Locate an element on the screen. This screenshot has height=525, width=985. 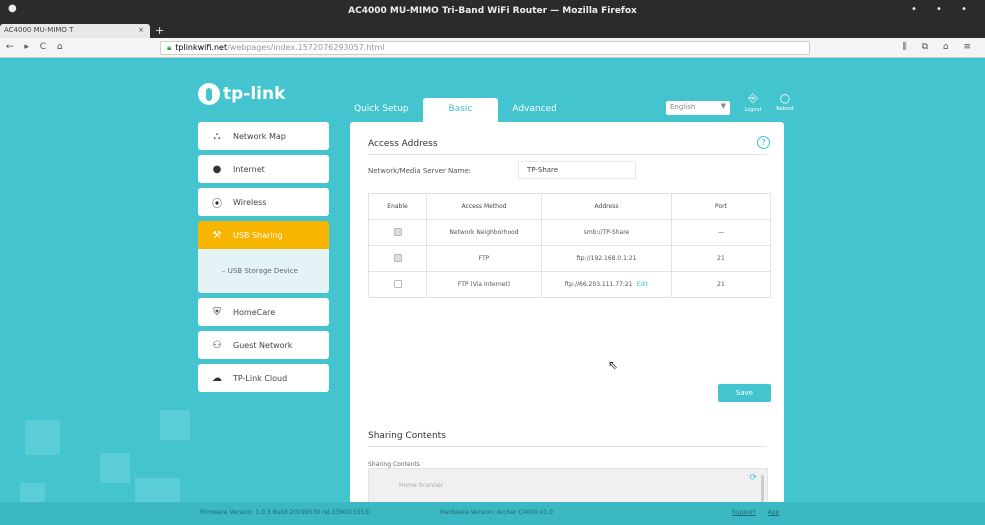
logout-label: Logout is located at coordinates (753, 110).